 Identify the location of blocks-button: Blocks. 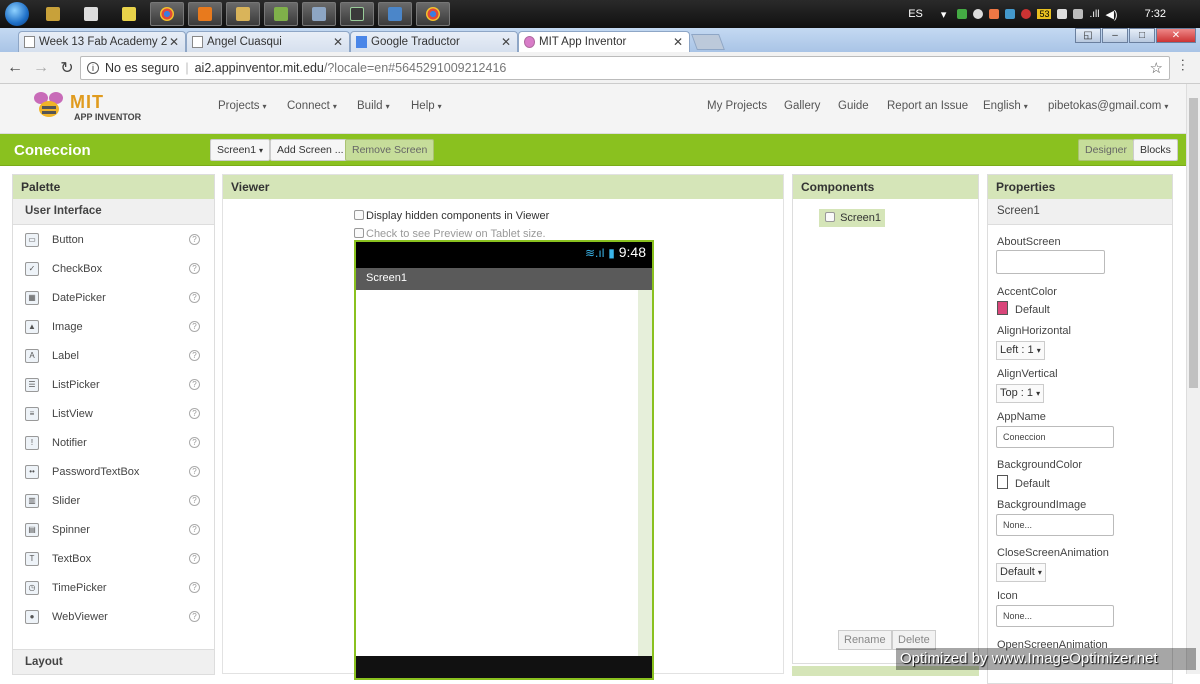
(1155, 150).